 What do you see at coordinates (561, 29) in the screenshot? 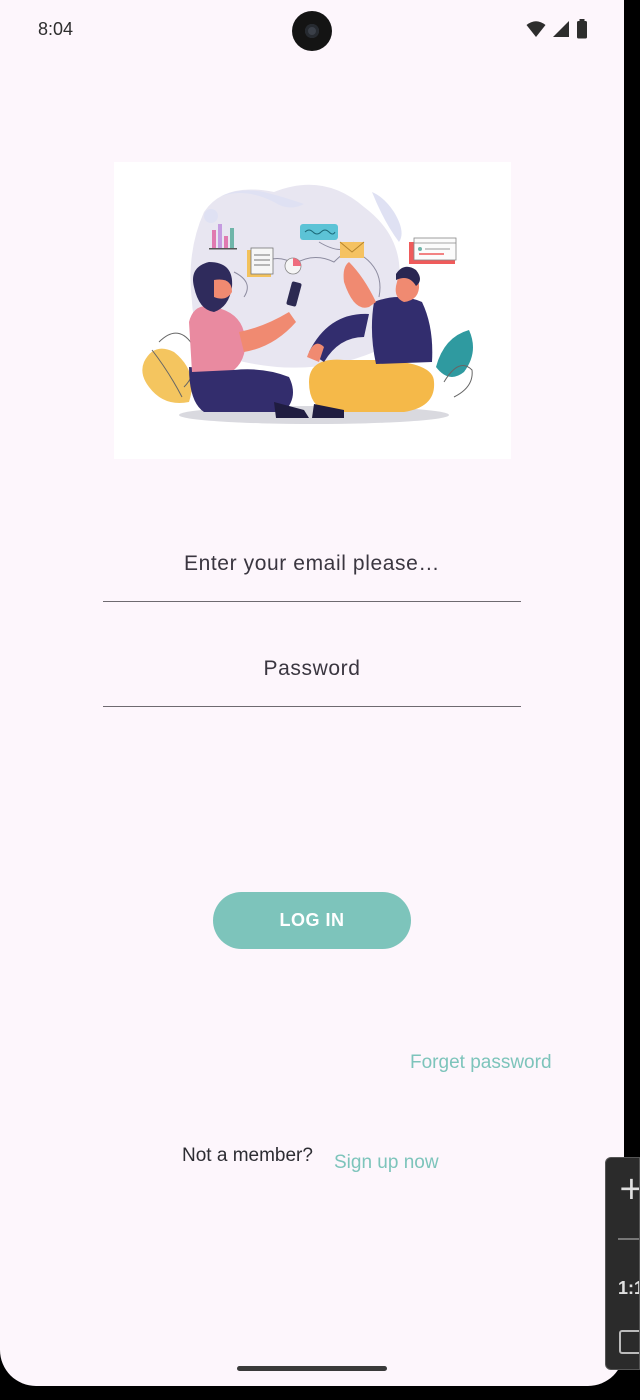
I see `signal-icon` at bounding box center [561, 29].